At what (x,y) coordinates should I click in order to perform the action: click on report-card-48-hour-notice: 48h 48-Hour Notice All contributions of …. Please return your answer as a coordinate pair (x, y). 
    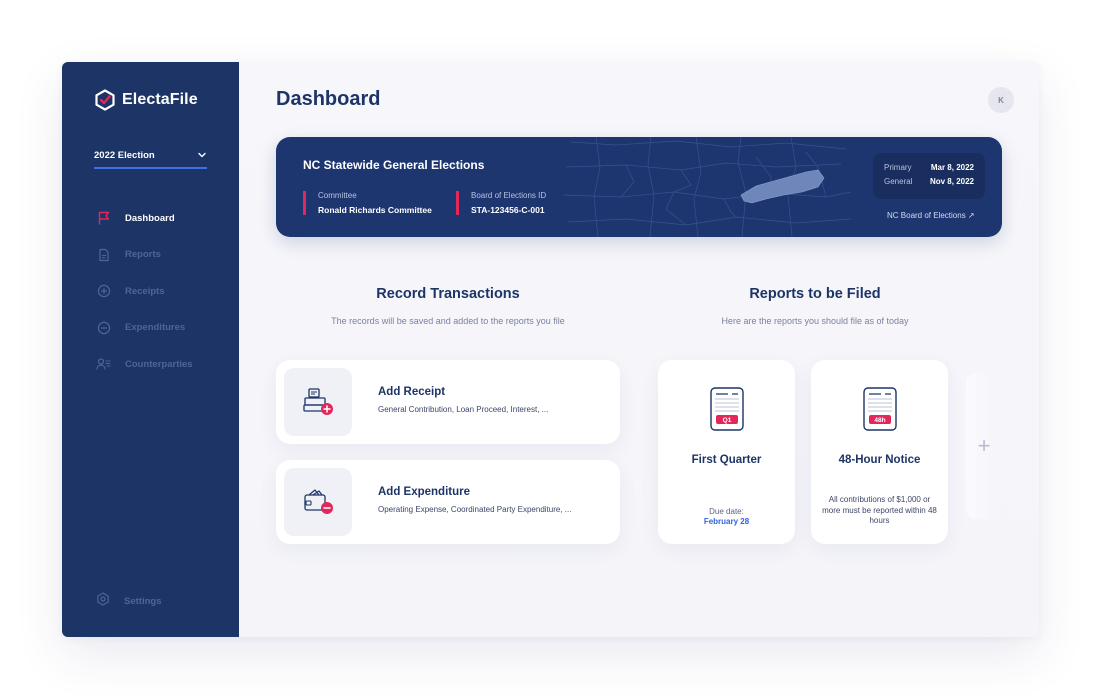
    Looking at the image, I should click on (879, 452).